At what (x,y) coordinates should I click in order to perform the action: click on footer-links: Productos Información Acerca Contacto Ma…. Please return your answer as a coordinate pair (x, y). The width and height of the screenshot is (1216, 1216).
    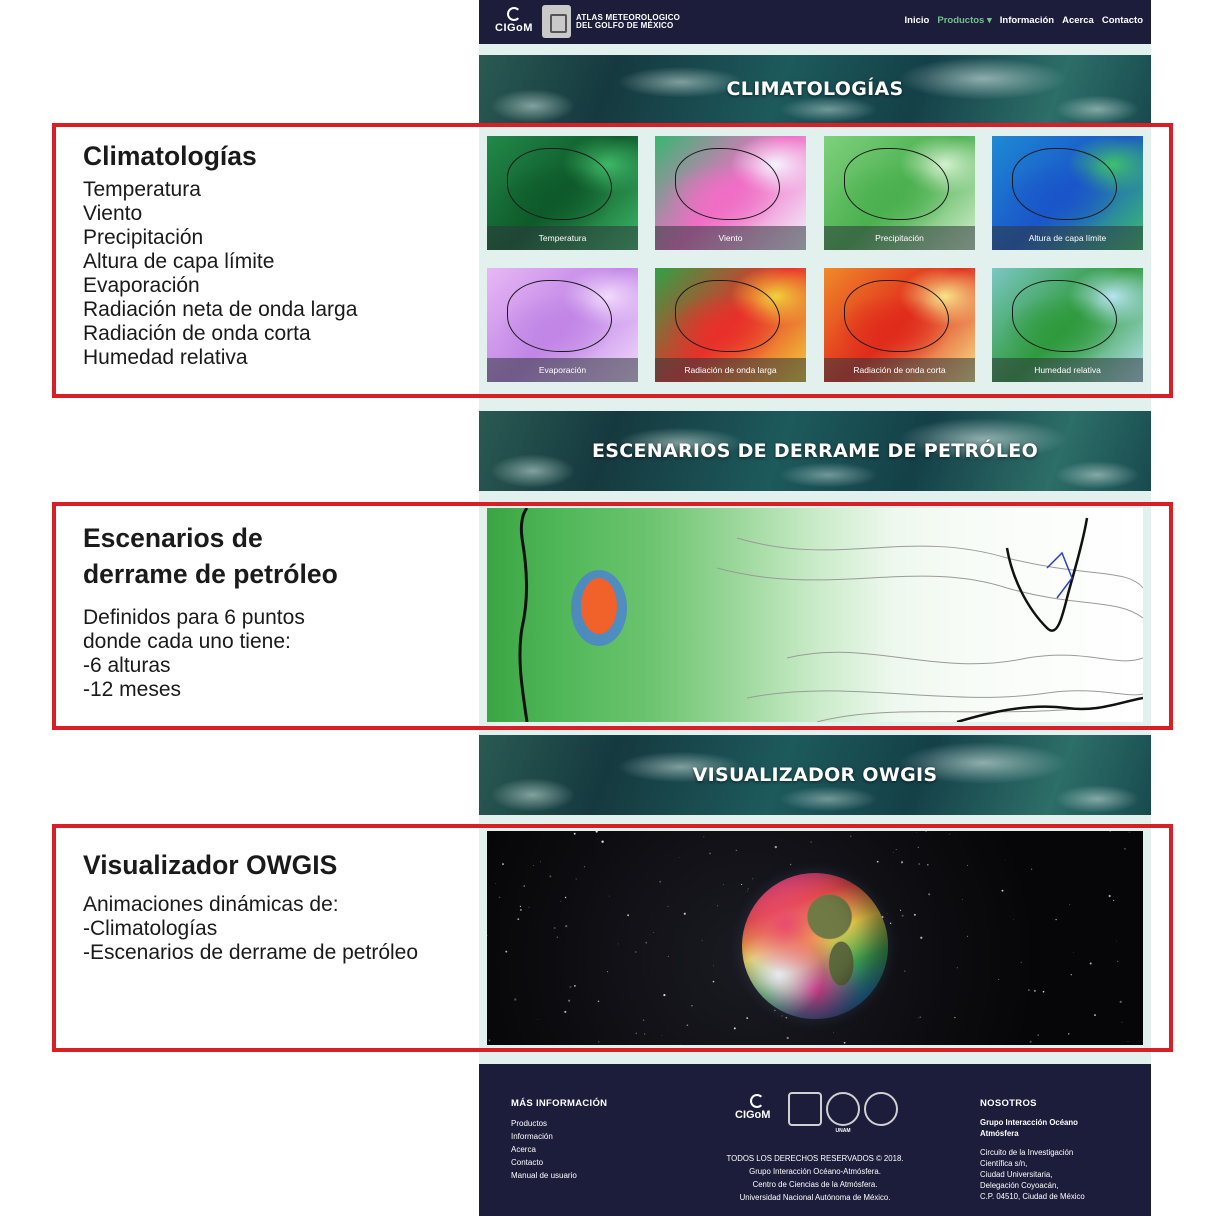
    Looking at the image, I should click on (544, 1149).